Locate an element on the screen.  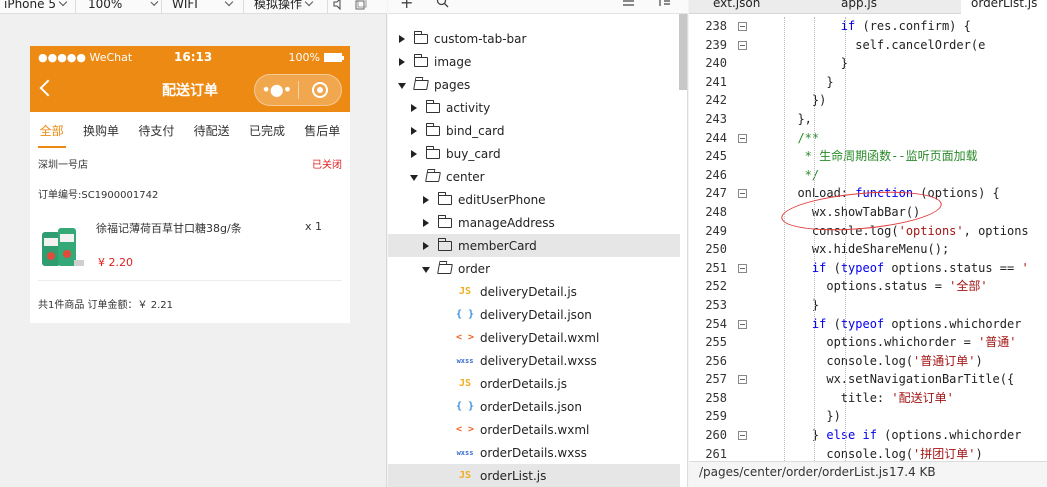
folder-item: editUserPhone is located at coordinates (534, 199).